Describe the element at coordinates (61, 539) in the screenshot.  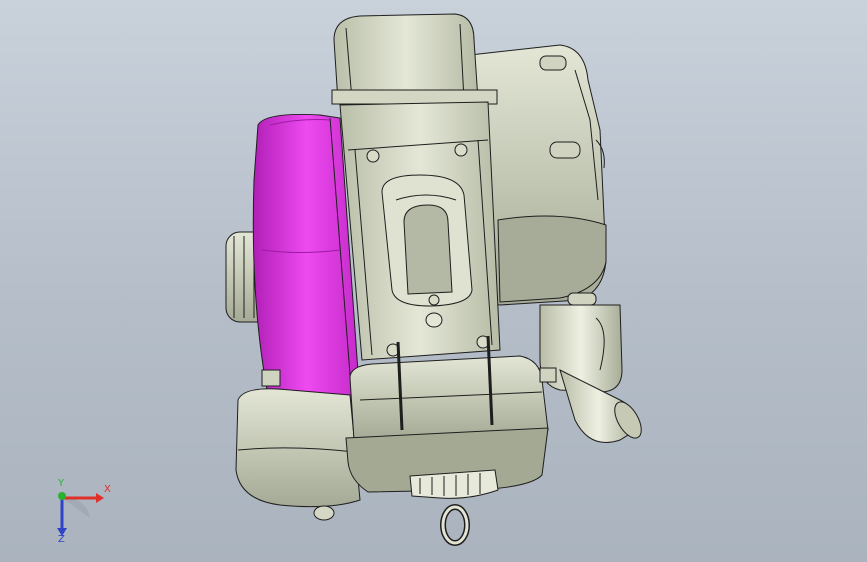
I see `z-axis-label: Z` at that location.